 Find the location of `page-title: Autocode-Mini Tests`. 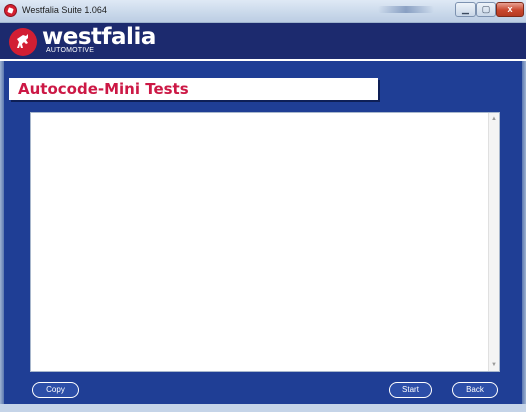

page-title: Autocode-Mini Tests is located at coordinates (103, 89).